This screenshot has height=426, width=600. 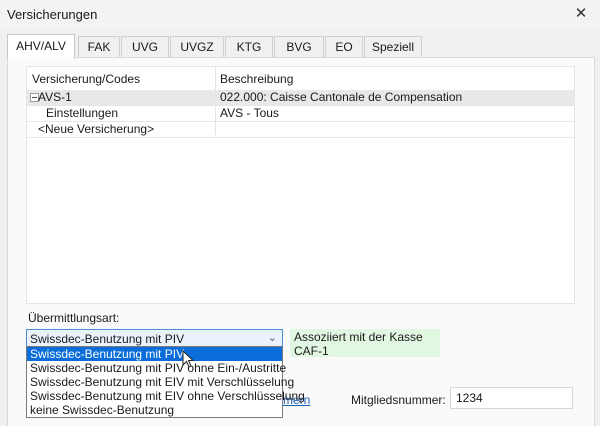 I want to click on table-row-new-insurance: <Neue Versicherung>, so click(x=300, y=130).